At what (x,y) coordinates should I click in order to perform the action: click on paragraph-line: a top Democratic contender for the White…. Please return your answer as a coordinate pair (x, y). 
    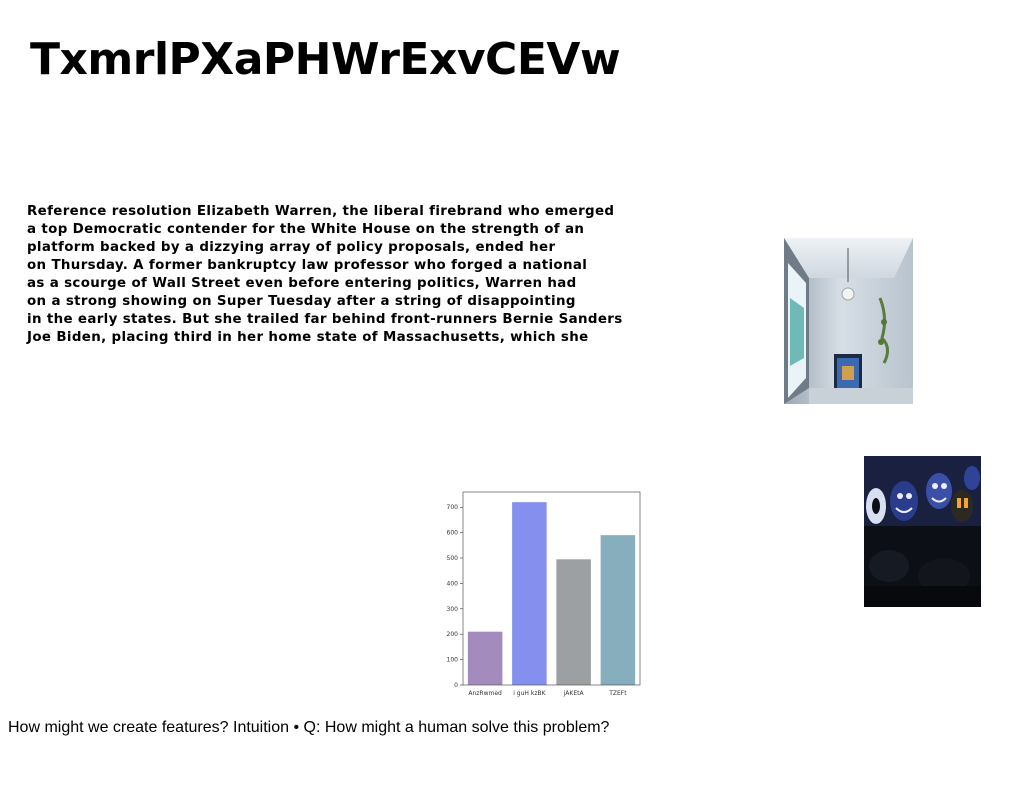
    Looking at the image, I should click on (306, 229).